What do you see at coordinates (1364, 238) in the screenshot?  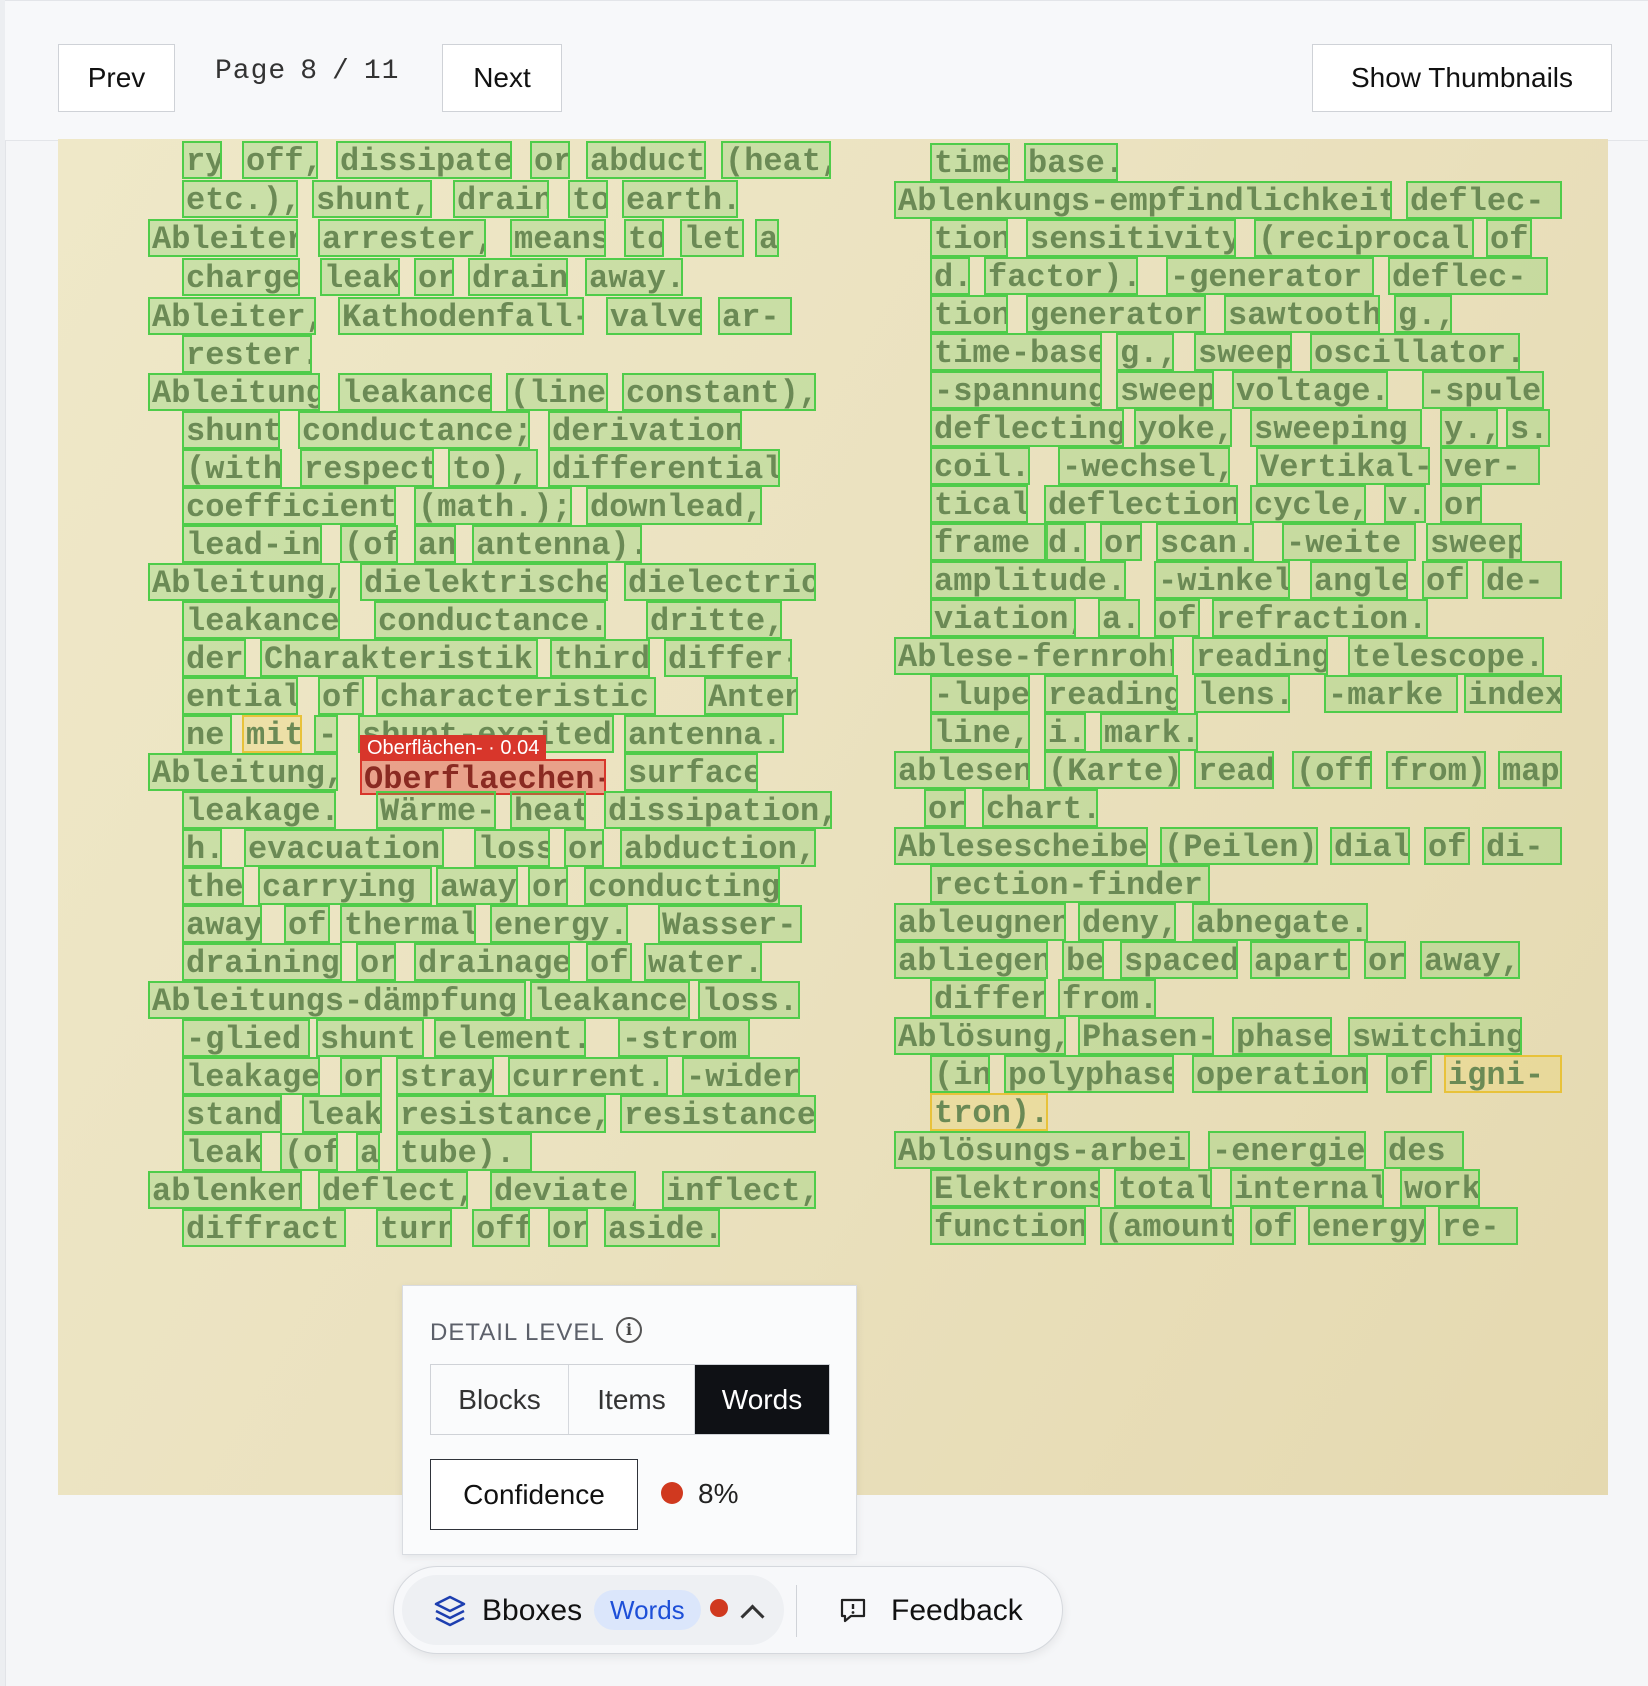 I see `word-box: (reciprocal` at bounding box center [1364, 238].